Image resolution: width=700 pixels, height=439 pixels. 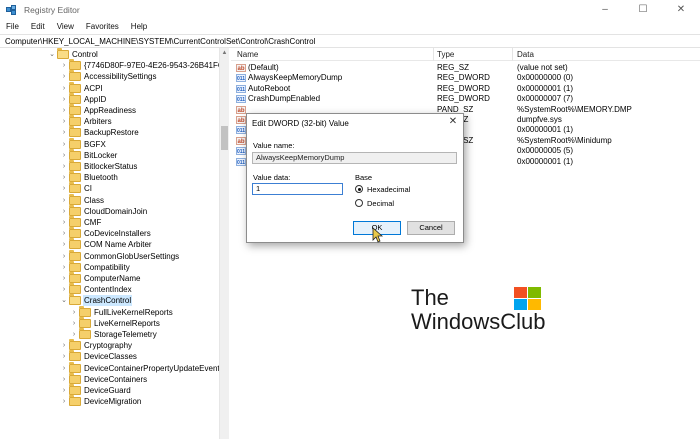 What do you see at coordinates (465, 68) in the screenshot?
I see `value-row: ab (Default) REG_SZ (value not set)` at bounding box center [465, 68].